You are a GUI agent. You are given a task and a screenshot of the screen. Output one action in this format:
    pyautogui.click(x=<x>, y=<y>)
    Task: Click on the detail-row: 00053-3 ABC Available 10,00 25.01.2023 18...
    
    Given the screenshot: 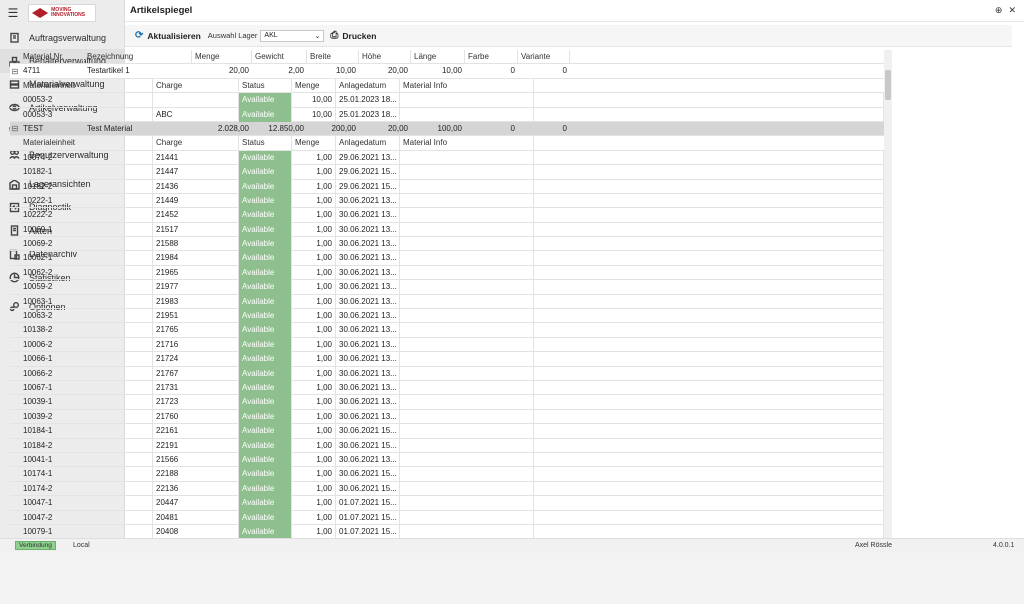 What is the action you would take?
    pyautogui.click(x=447, y=114)
    